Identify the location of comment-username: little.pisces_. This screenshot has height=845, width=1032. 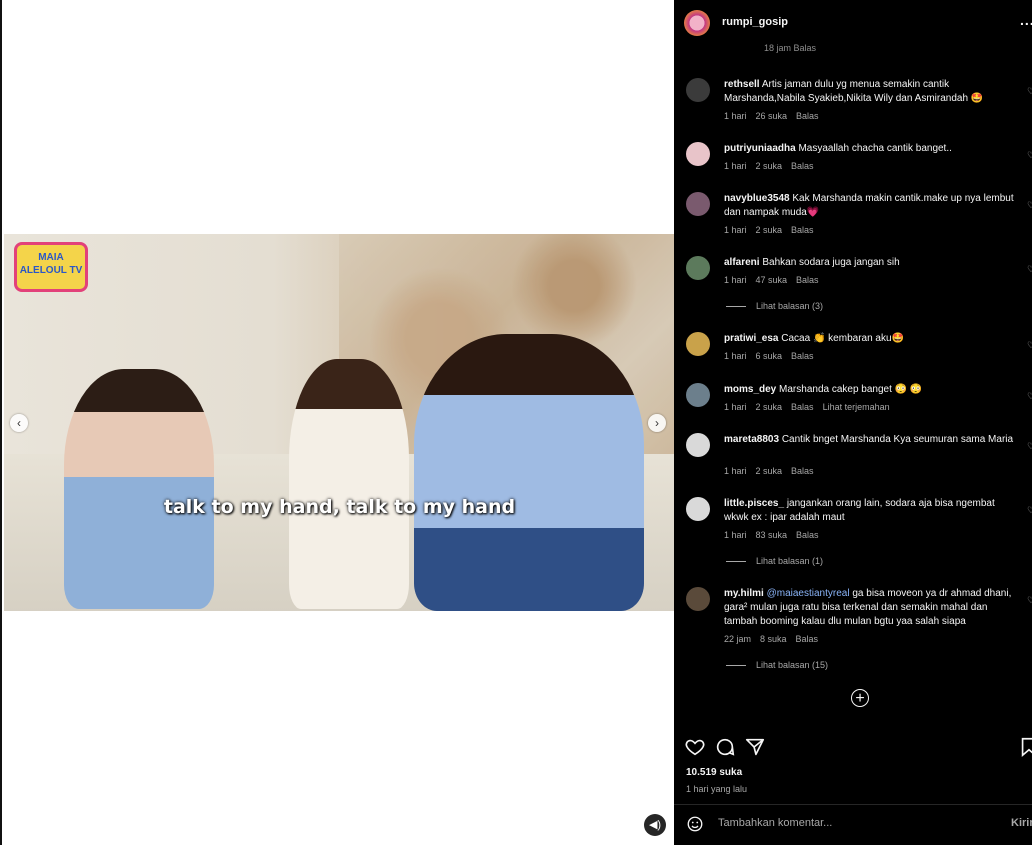
(754, 503).